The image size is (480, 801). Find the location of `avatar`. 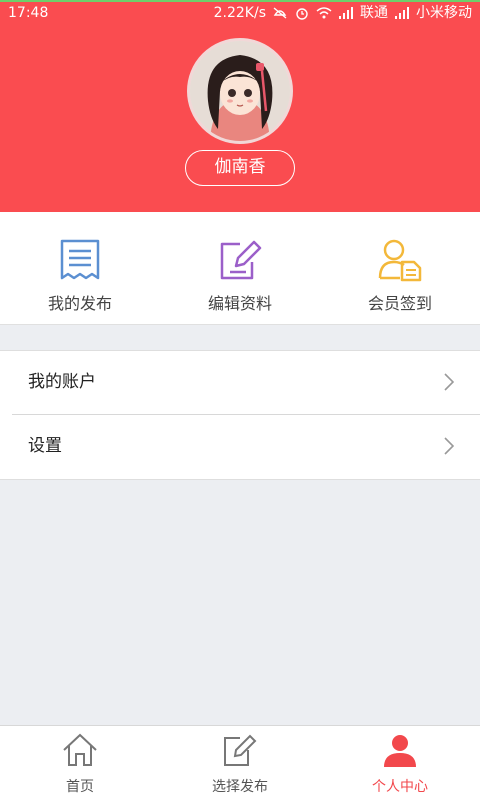

avatar is located at coordinates (240, 91).